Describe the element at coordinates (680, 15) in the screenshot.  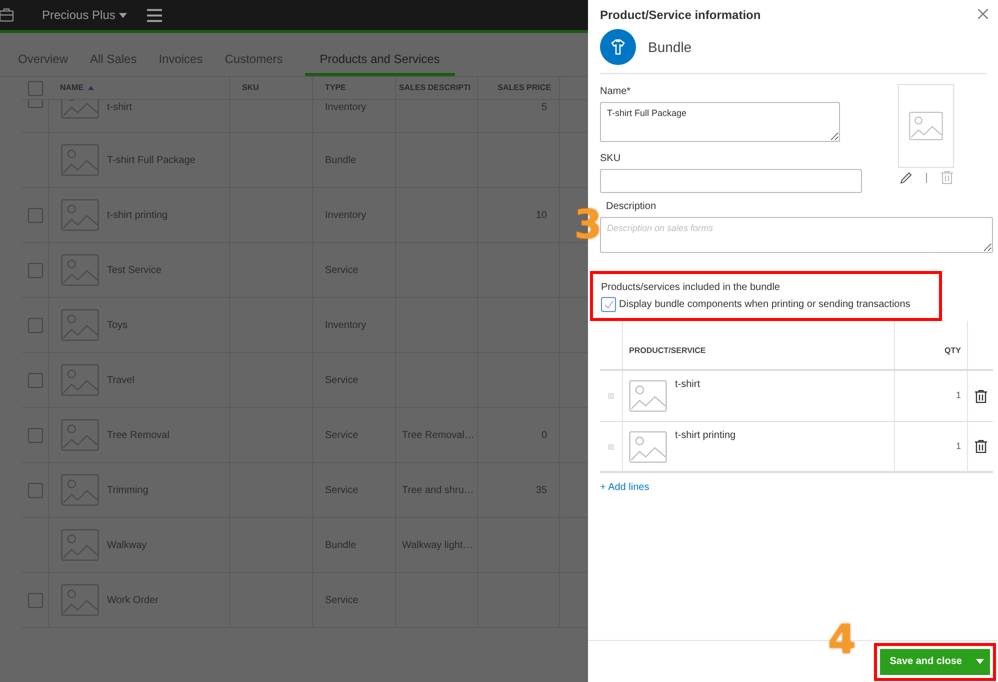
I see `panel-title: Product/Service information` at that location.